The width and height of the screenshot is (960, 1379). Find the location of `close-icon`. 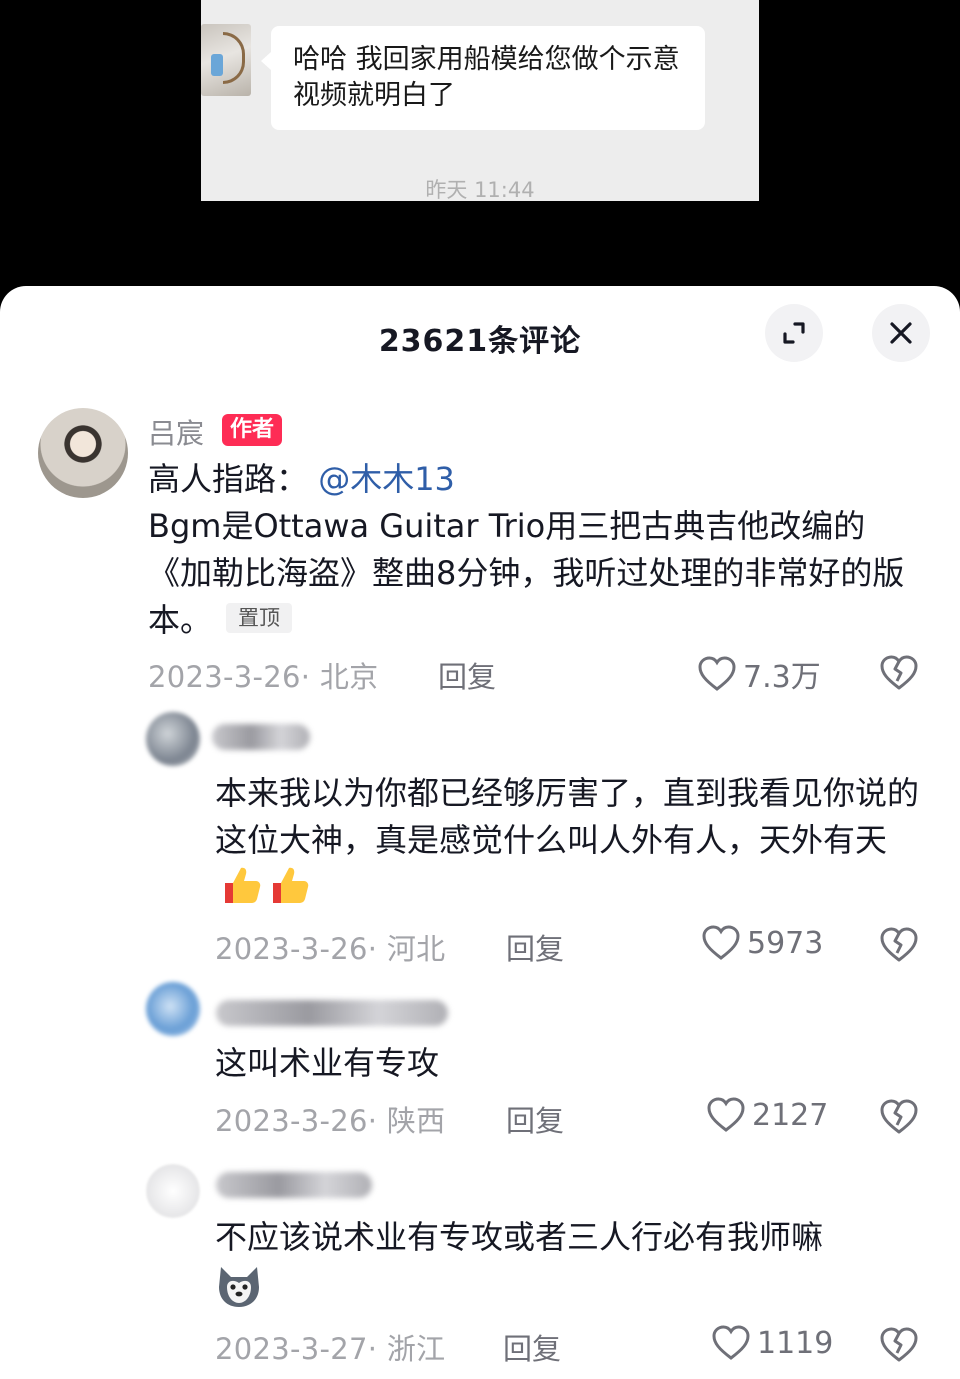

close-icon is located at coordinates (901, 333).